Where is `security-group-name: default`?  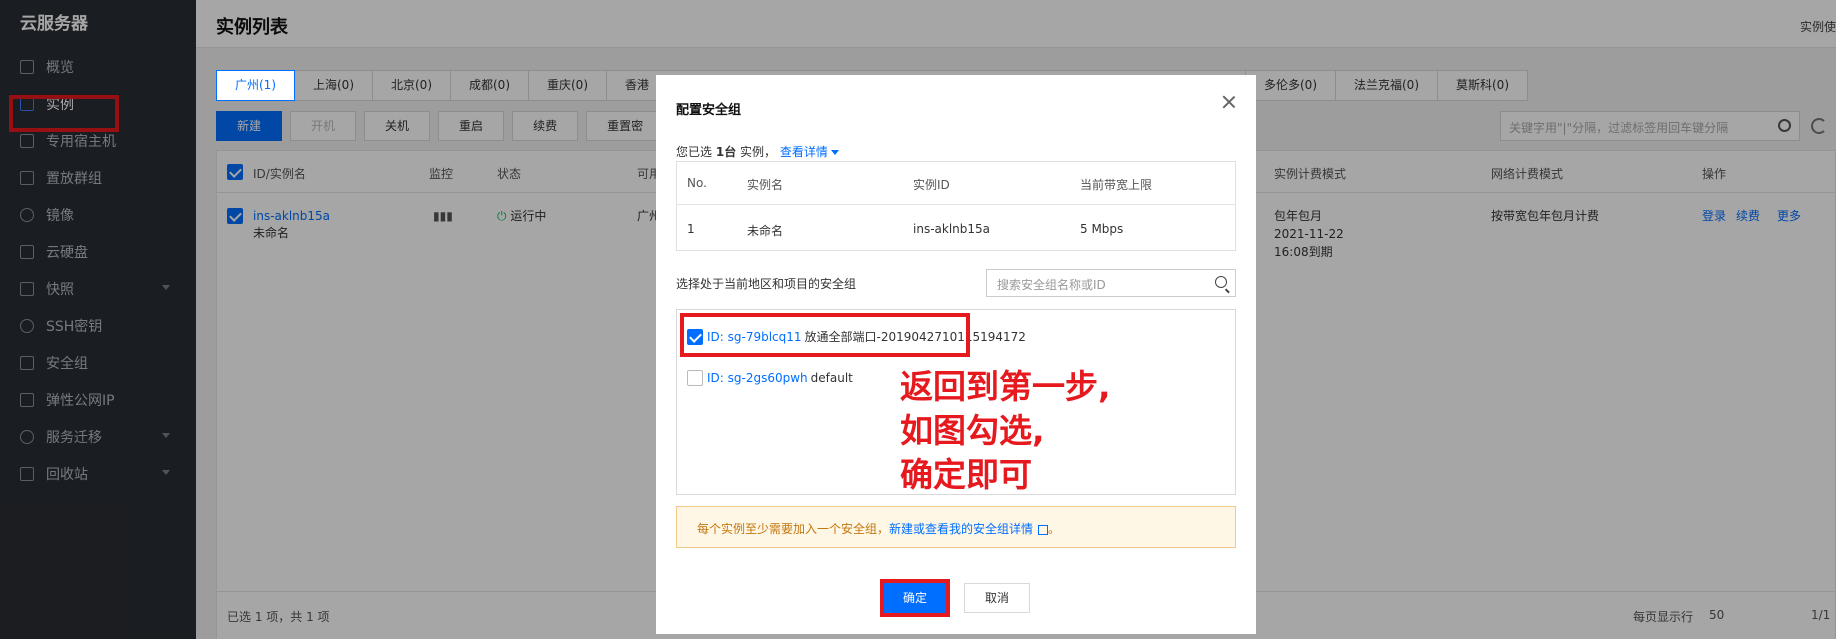
security-group-name: default is located at coordinates (831, 378).